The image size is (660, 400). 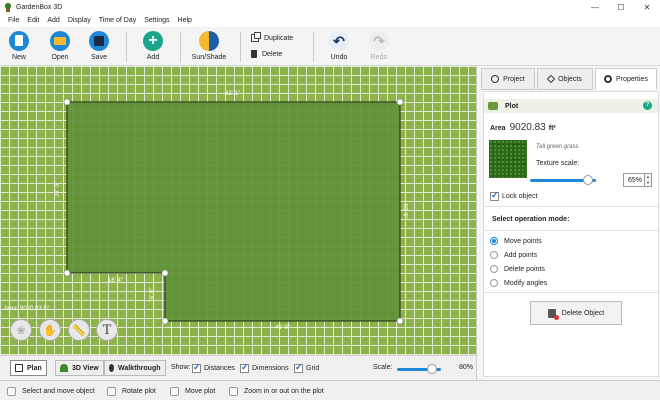 What do you see at coordinates (19, 41) in the screenshot?
I see `new-file-icon` at bounding box center [19, 41].